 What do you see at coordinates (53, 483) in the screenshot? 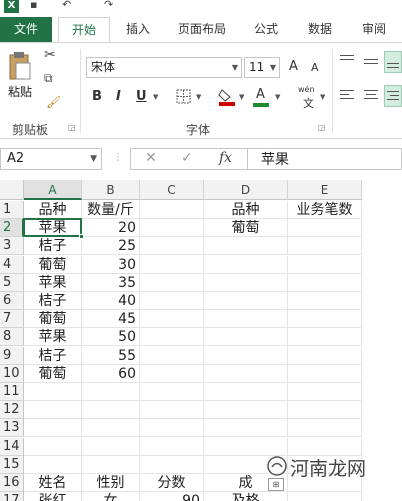
I see `cell-a16: 姓名` at bounding box center [53, 483].